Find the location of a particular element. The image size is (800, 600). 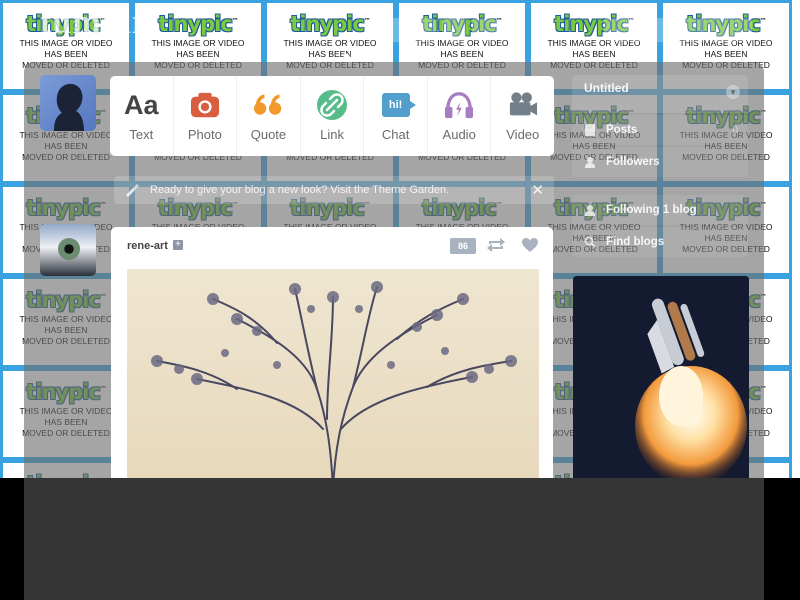

post-type-label-link: Link is located at coordinates (332, 134).